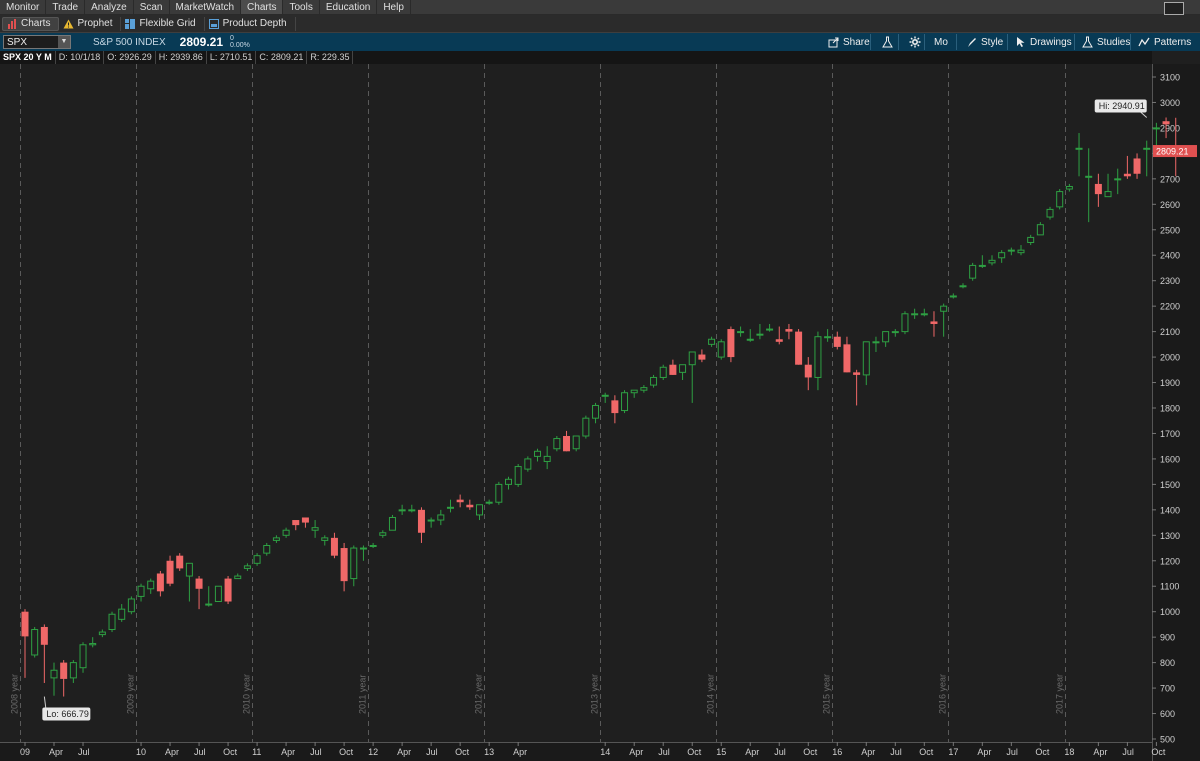 This screenshot has width=1200, height=761. Describe the element at coordinates (90, 23) in the screenshot. I see `subtab-prophet: Prophet` at that location.